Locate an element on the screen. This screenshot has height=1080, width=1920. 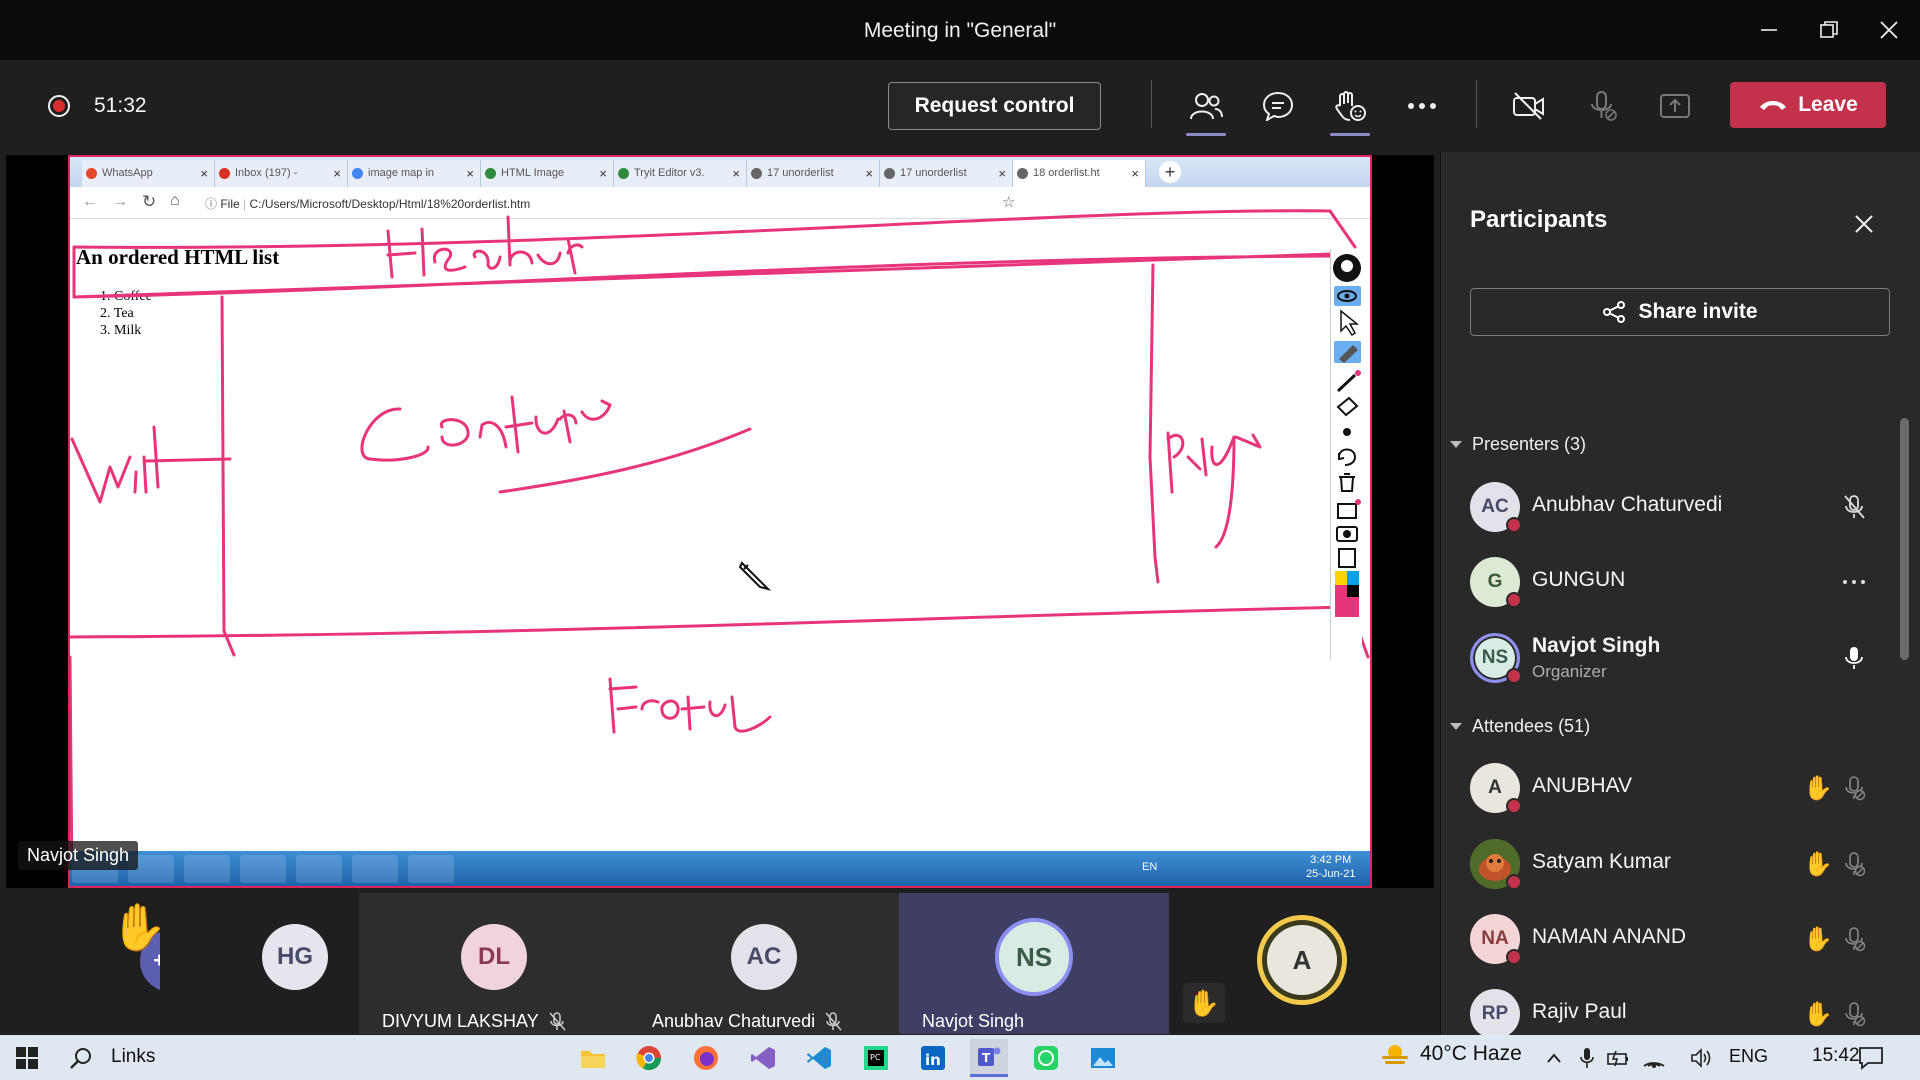
remote-lang: EN is located at coordinates (1150, 867).